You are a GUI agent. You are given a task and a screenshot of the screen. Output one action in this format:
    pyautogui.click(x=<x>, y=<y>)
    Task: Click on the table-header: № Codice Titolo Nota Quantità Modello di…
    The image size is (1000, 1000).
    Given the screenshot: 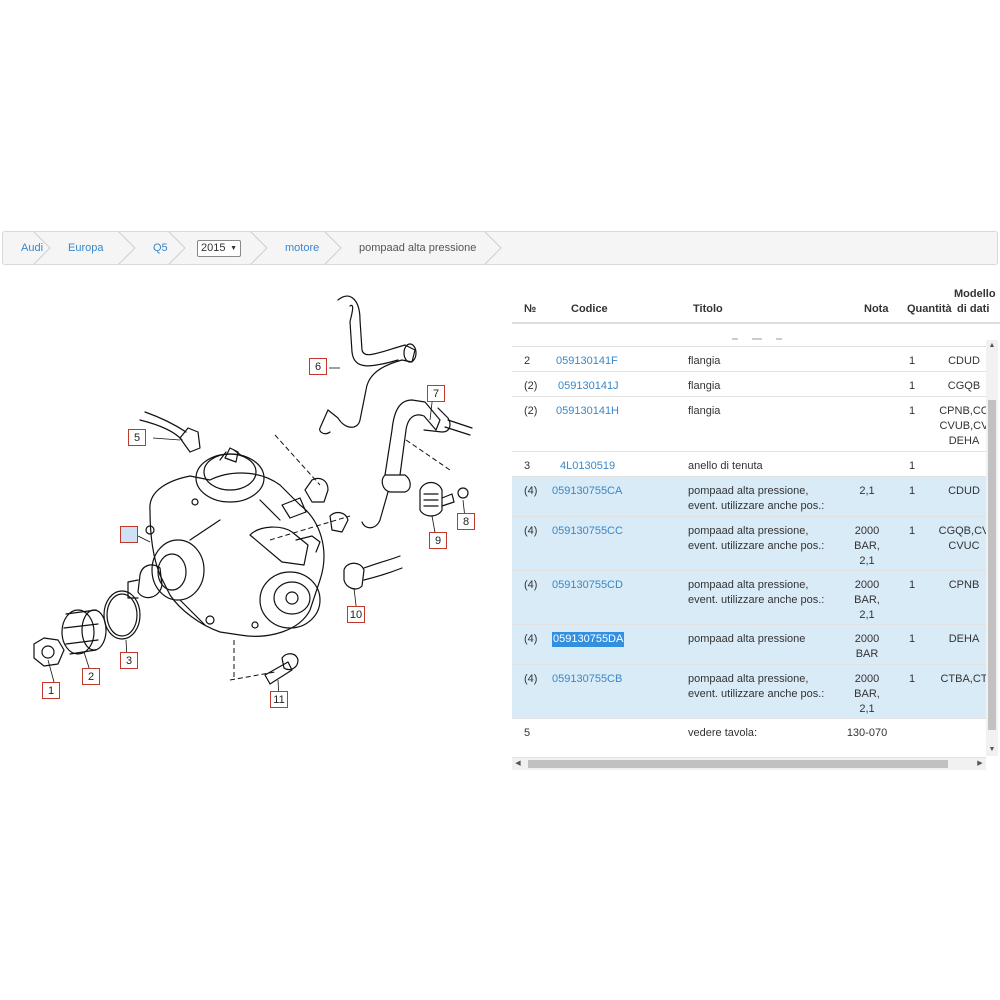 What is the action you would take?
    pyautogui.click(x=756, y=302)
    